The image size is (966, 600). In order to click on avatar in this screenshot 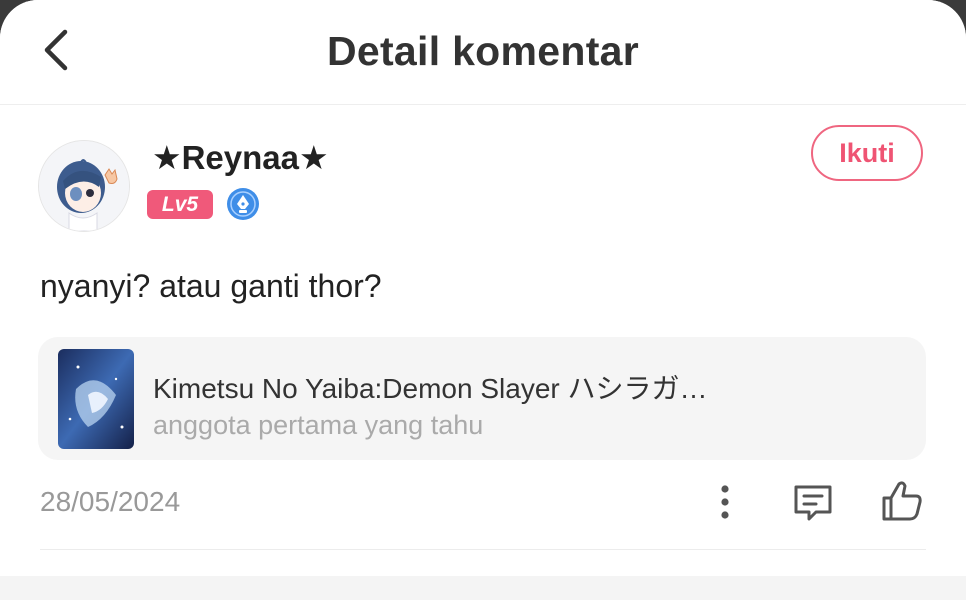, I will do `click(84, 186)`.